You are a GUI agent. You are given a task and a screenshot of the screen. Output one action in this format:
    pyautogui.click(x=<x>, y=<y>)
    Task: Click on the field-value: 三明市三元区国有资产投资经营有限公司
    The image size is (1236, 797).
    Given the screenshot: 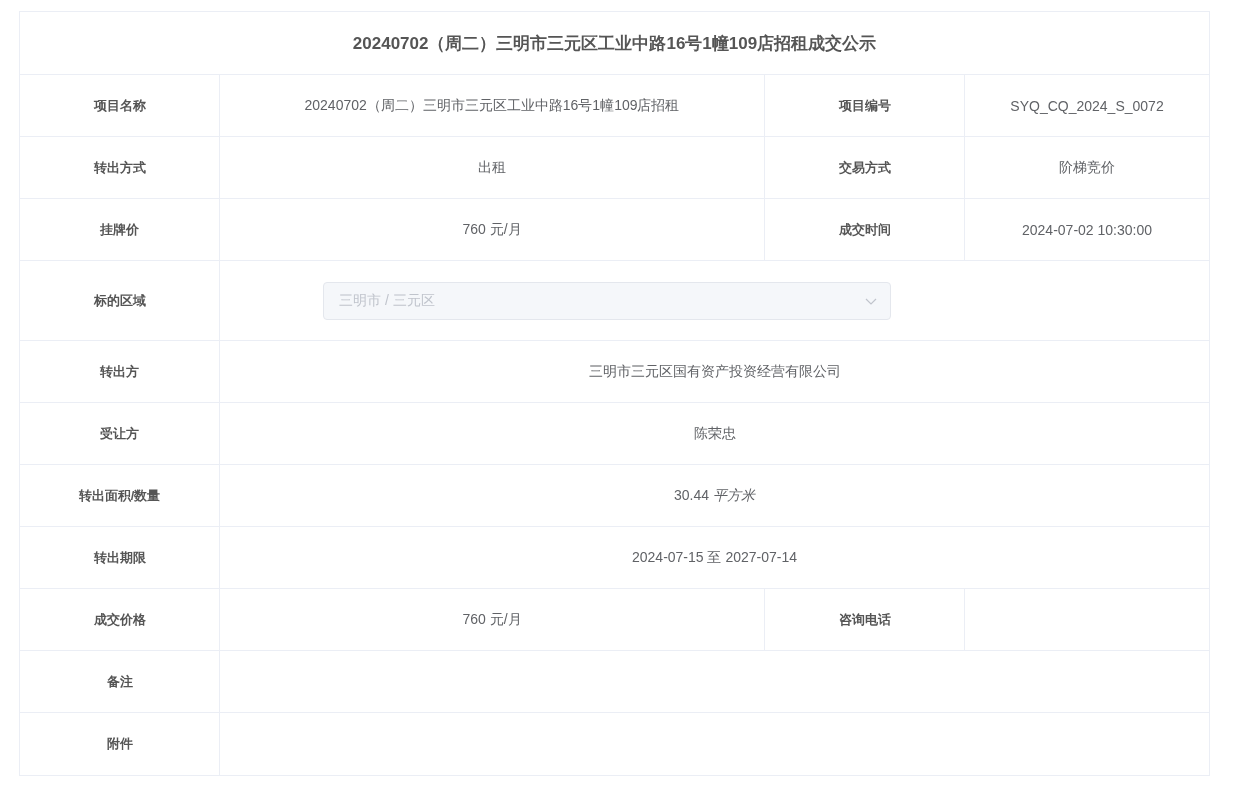 What is the action you would take?
    pyautogui.click(x=714, y=371)
    